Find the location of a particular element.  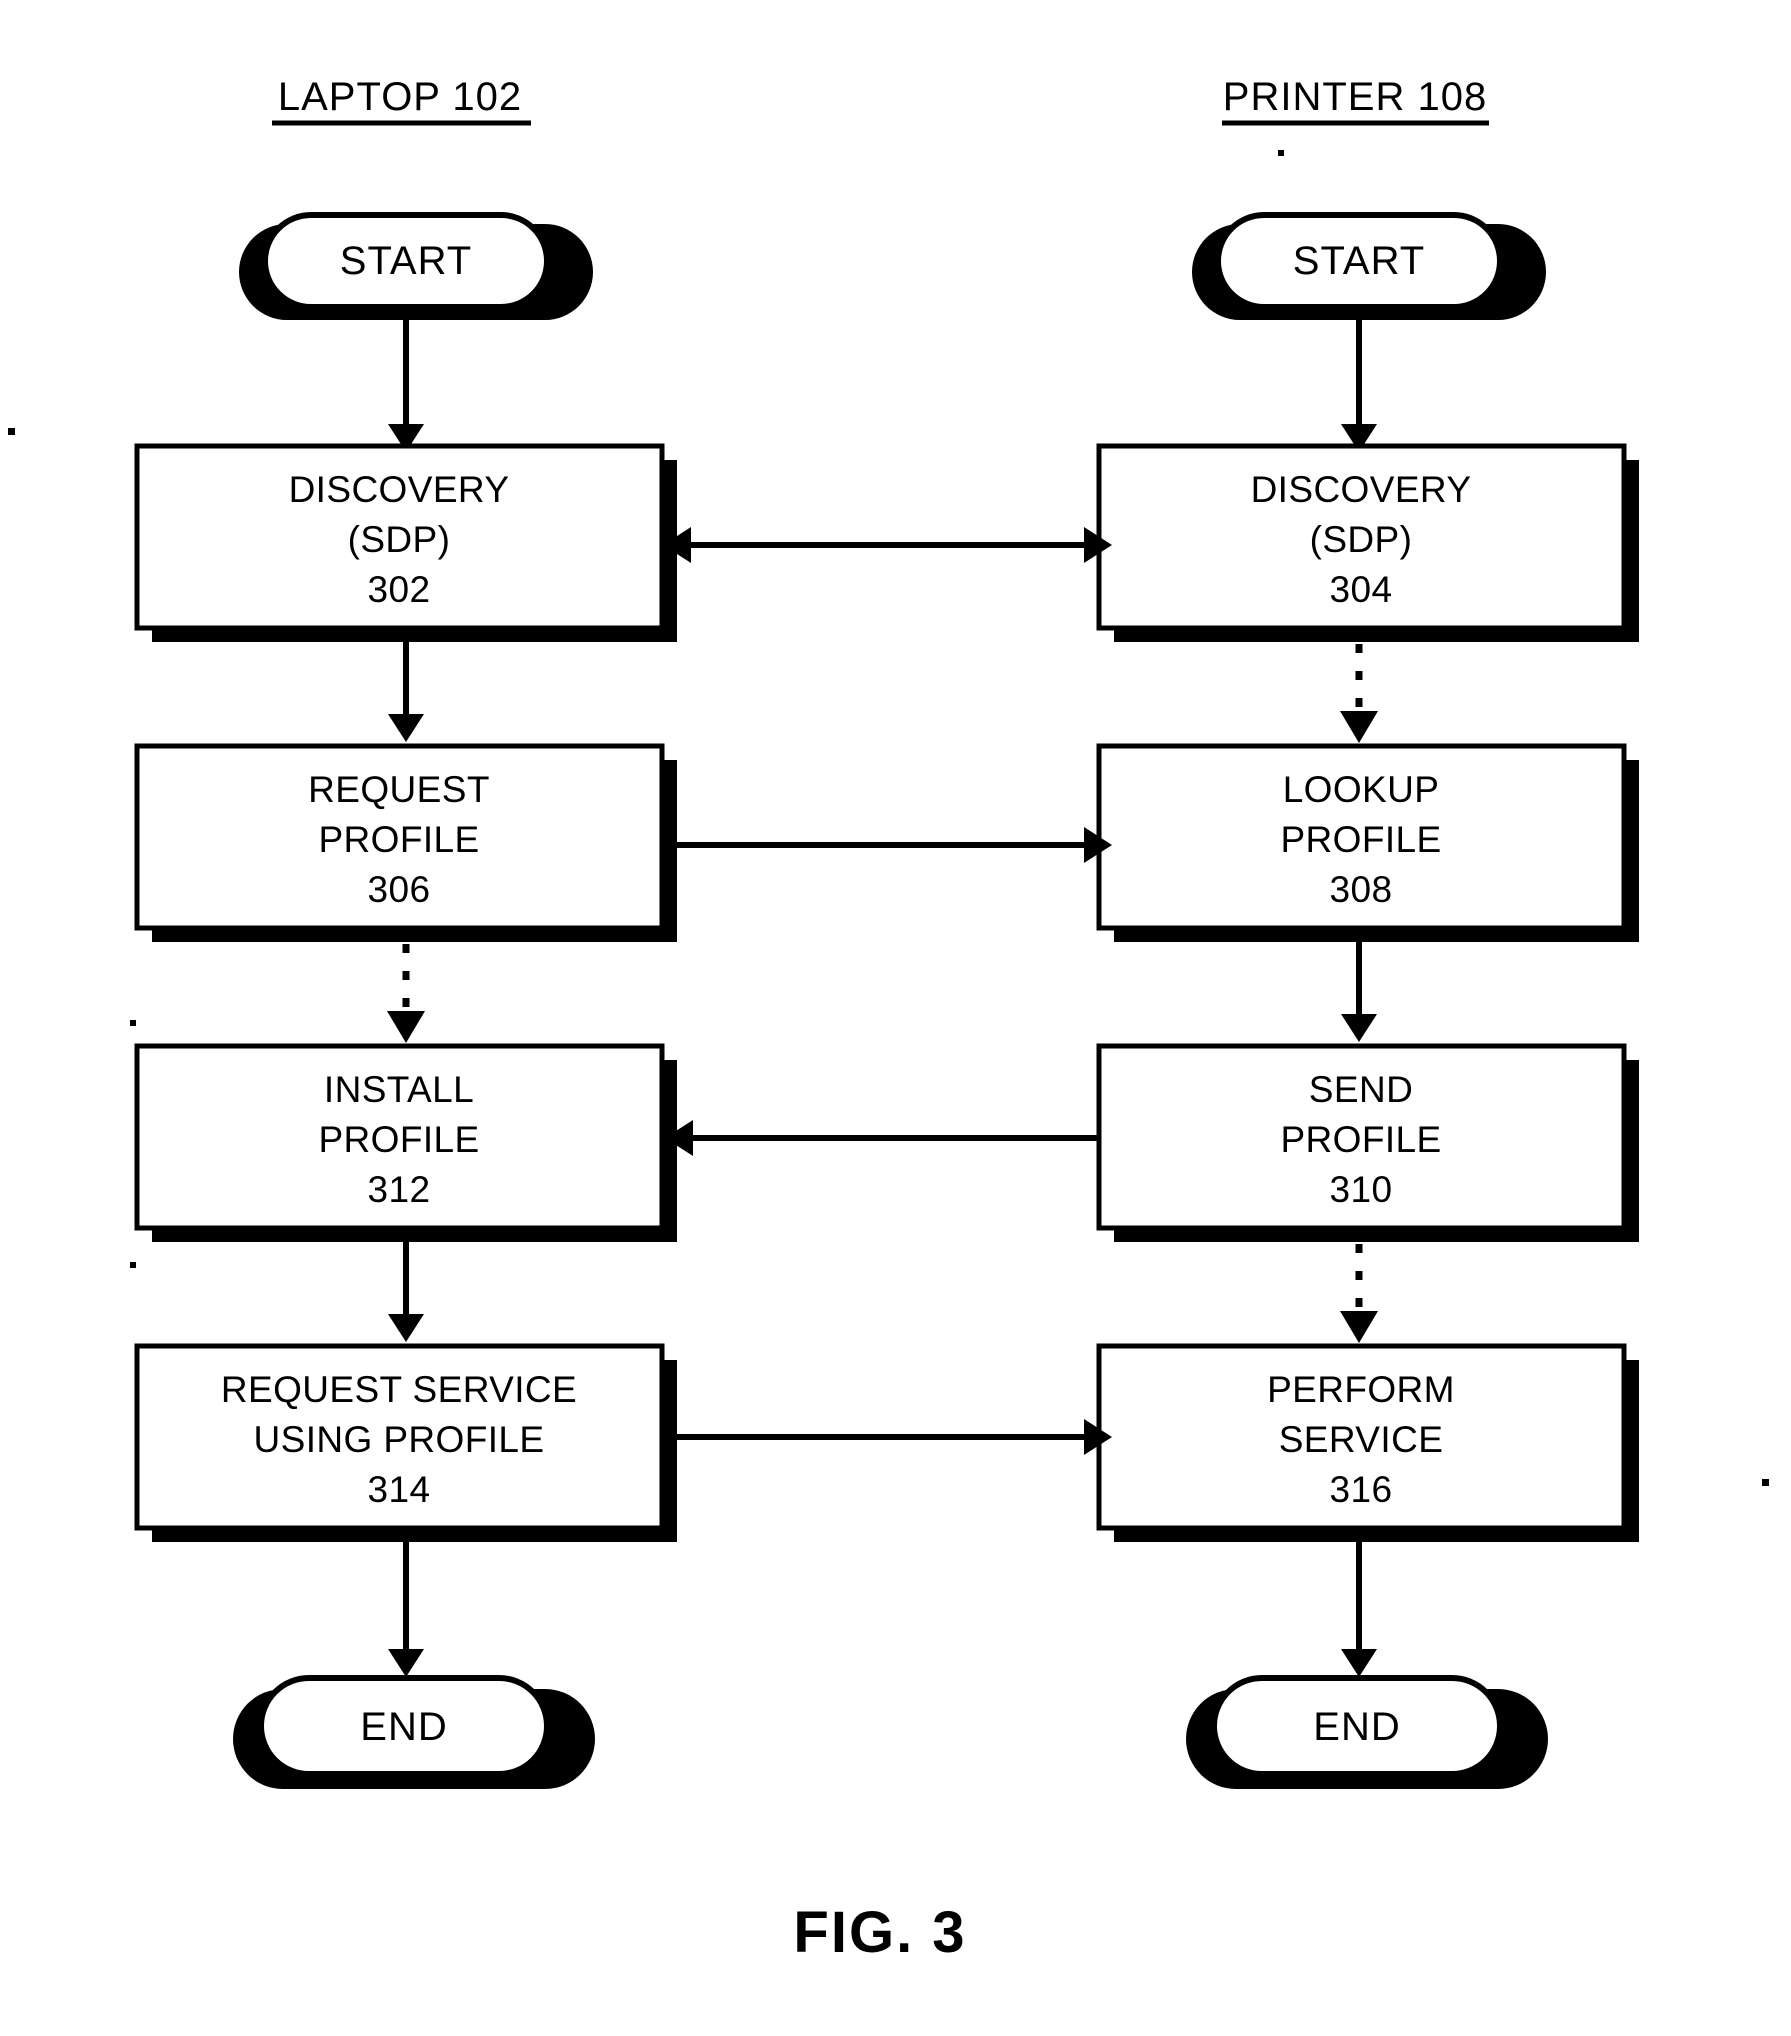

process-box-308-ref: 308 is located at coordinates (1361, 889).